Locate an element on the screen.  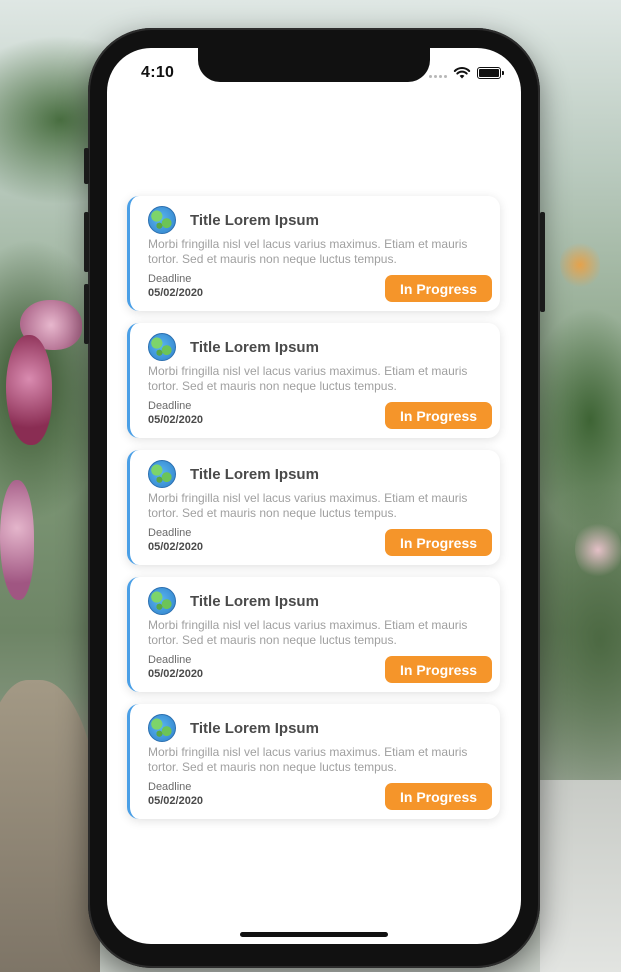
volume-up-button is located at coordinates (86, 242).